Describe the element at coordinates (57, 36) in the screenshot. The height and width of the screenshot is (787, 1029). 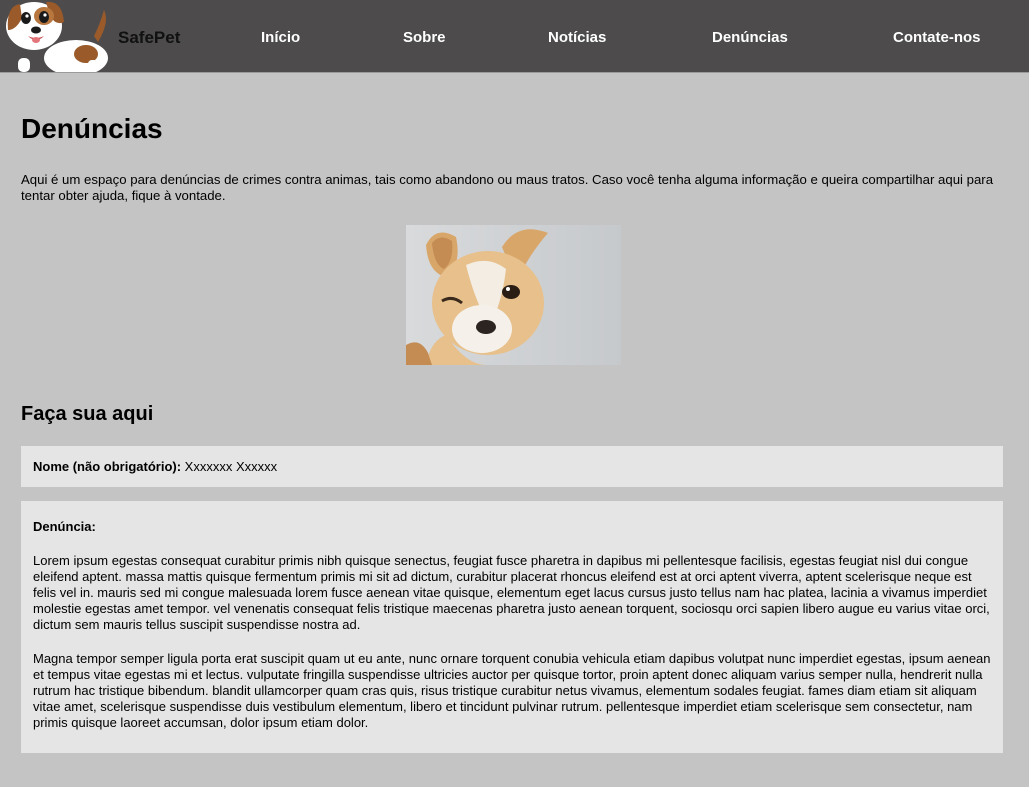
I see `dog-logo-icon` at that location.